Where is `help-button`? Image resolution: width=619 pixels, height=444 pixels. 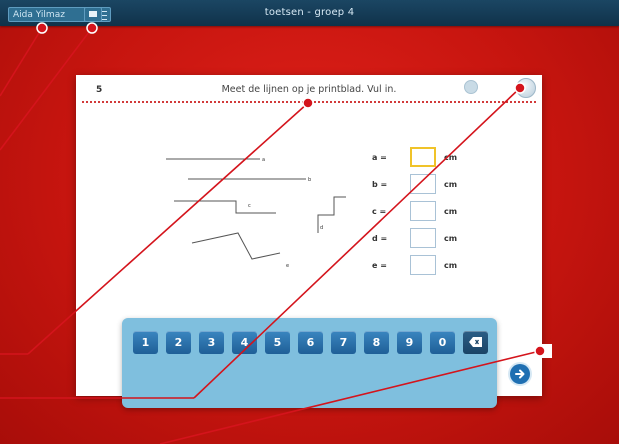
help-button is located at coordinates (526, 88).